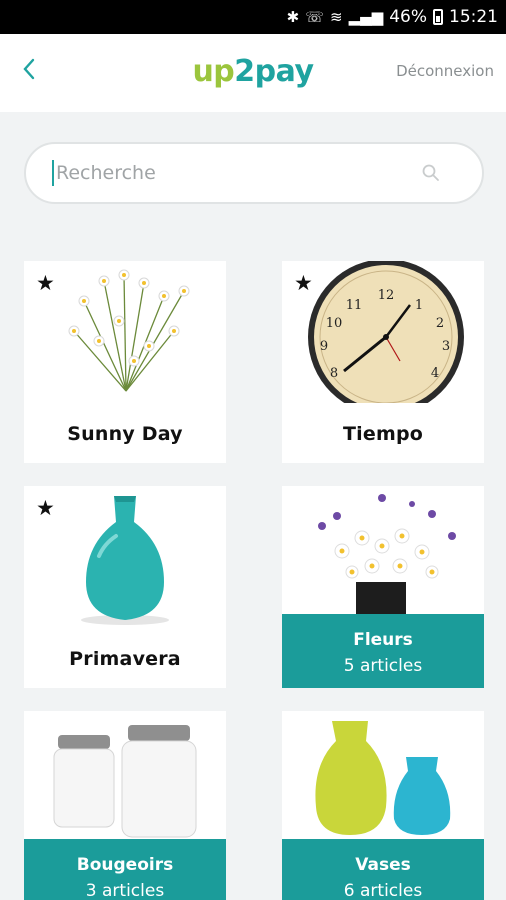 This screenshot has width=506, height=900. Describe the element at coordinates (53, 173) in the screenshot. I see `text-cursor` at that location.